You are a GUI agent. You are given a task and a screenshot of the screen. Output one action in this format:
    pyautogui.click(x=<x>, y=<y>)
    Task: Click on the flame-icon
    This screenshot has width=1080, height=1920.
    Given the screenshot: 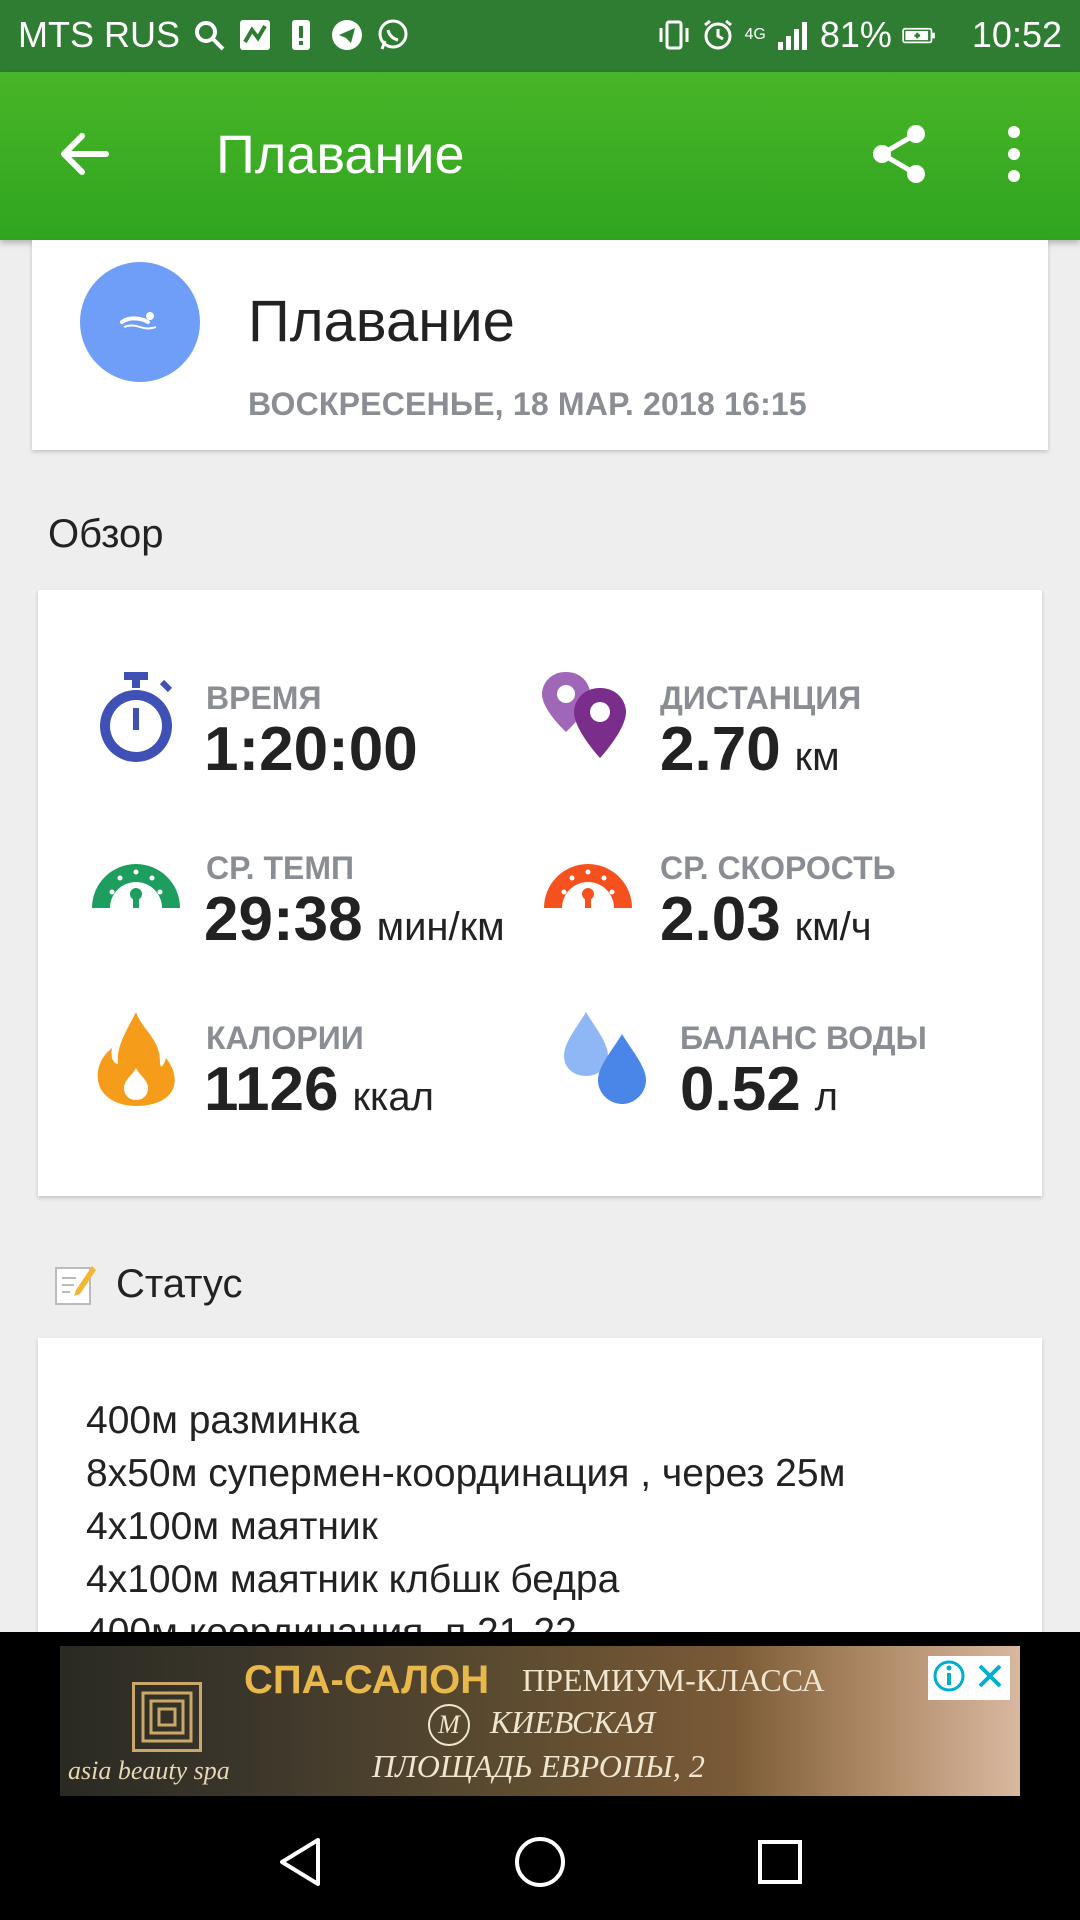 What is the action you would take?
    pyautogui.click(x=136, y=1058)
    